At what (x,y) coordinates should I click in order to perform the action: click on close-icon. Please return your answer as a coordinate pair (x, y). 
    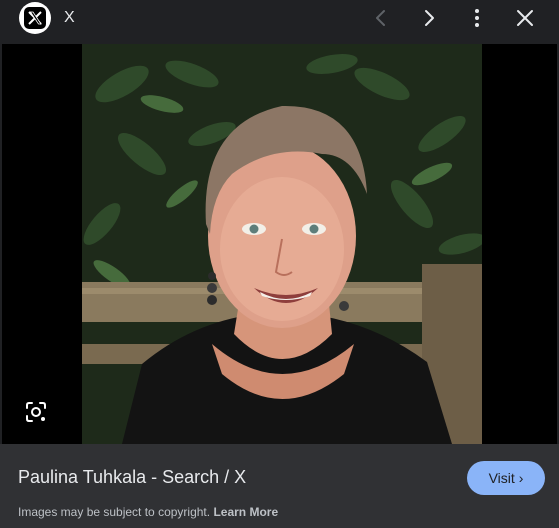
    Looking at the image, I should click on (525, 18).